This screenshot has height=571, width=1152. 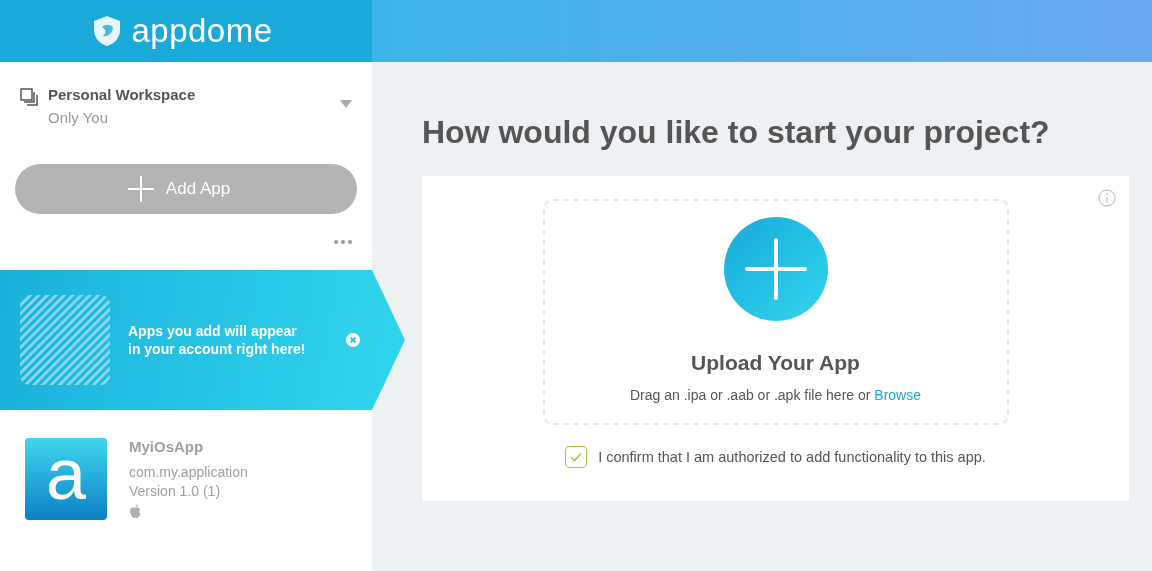 I want to click on page-title: How would you like to start your project?, so click(x=736, y=132).